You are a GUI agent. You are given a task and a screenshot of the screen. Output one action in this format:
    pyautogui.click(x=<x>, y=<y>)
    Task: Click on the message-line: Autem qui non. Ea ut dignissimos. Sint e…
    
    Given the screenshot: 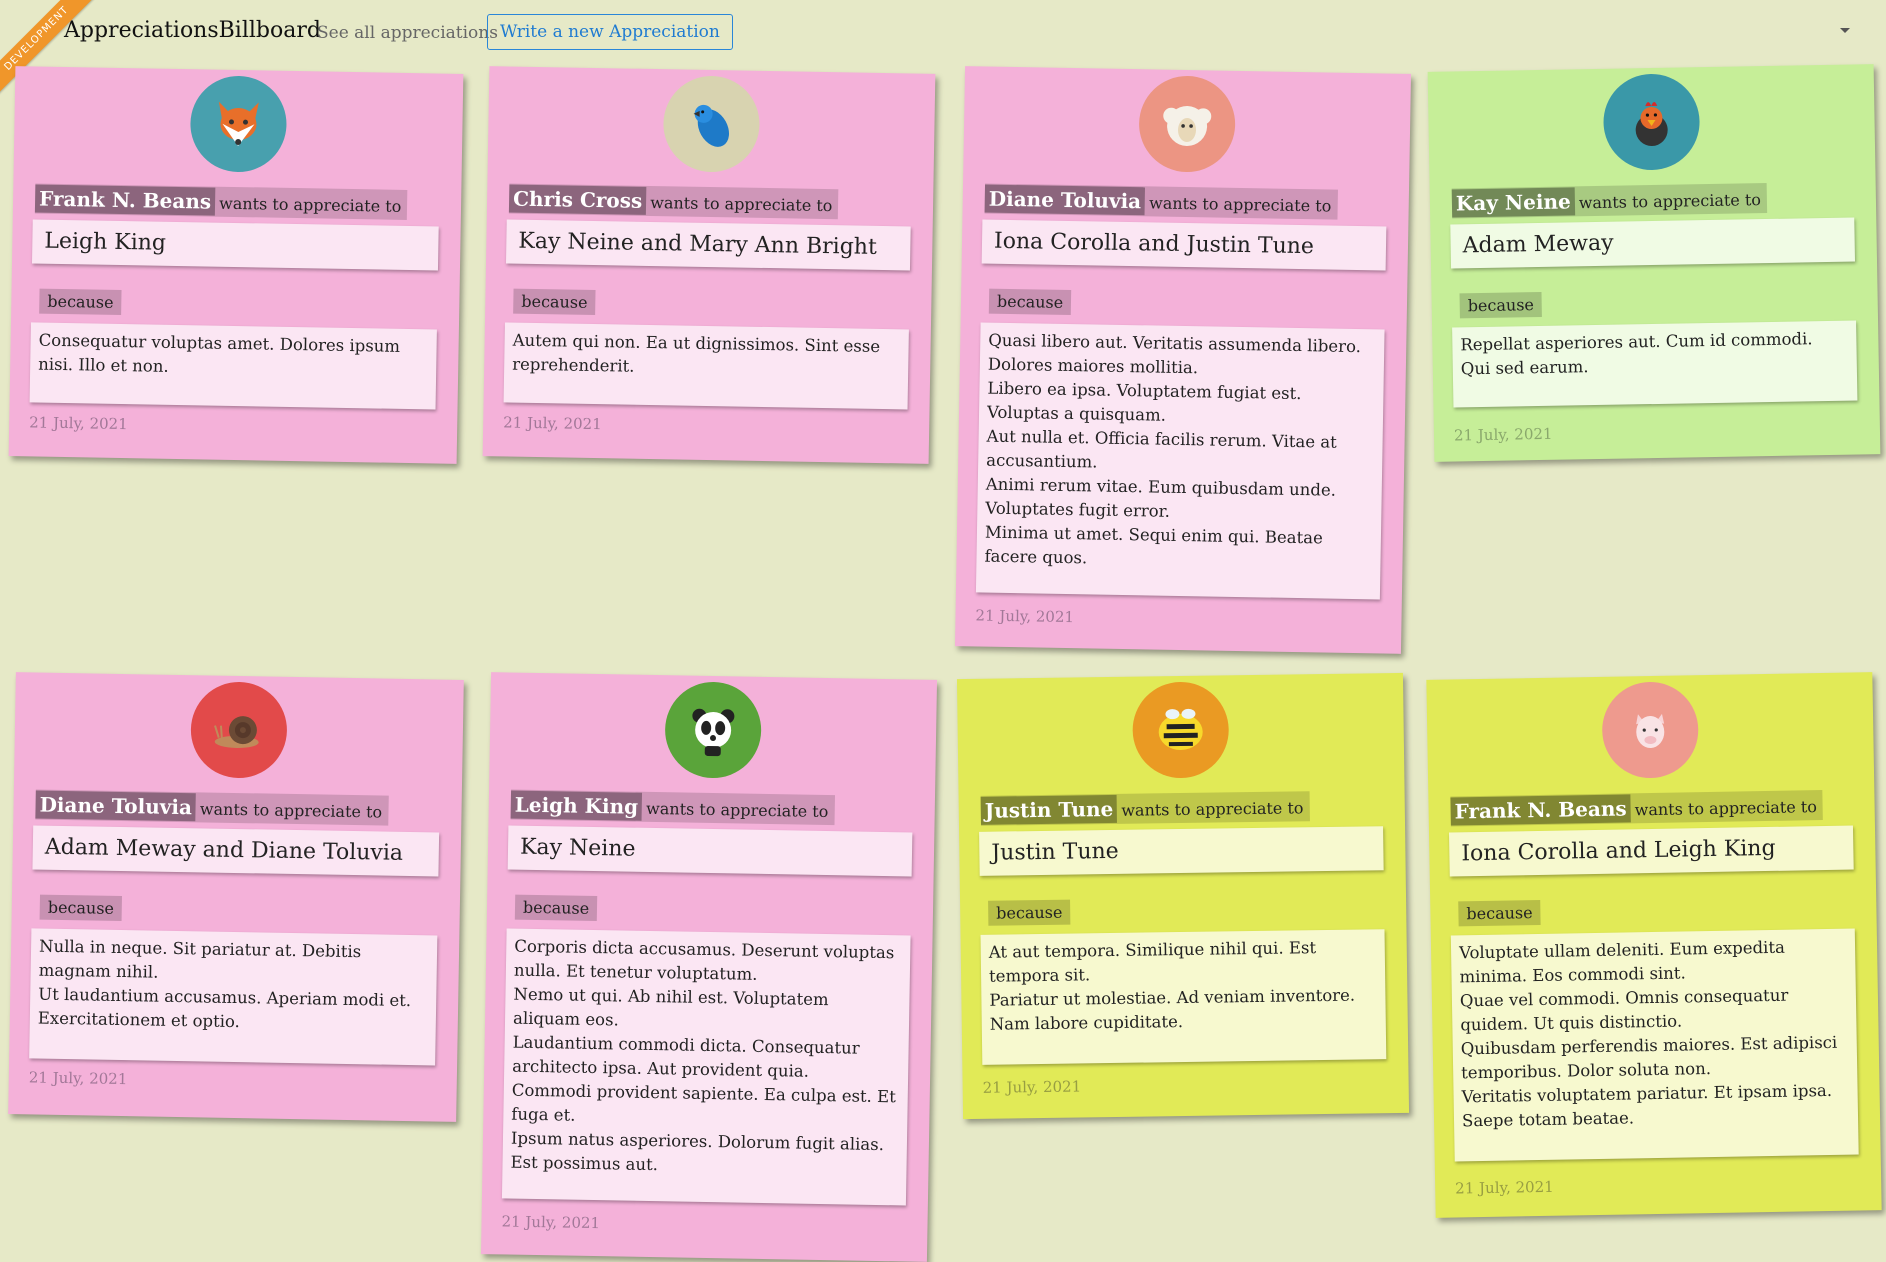 What is the action you would take?
    pyautogui.click(x=696, y=353)
    